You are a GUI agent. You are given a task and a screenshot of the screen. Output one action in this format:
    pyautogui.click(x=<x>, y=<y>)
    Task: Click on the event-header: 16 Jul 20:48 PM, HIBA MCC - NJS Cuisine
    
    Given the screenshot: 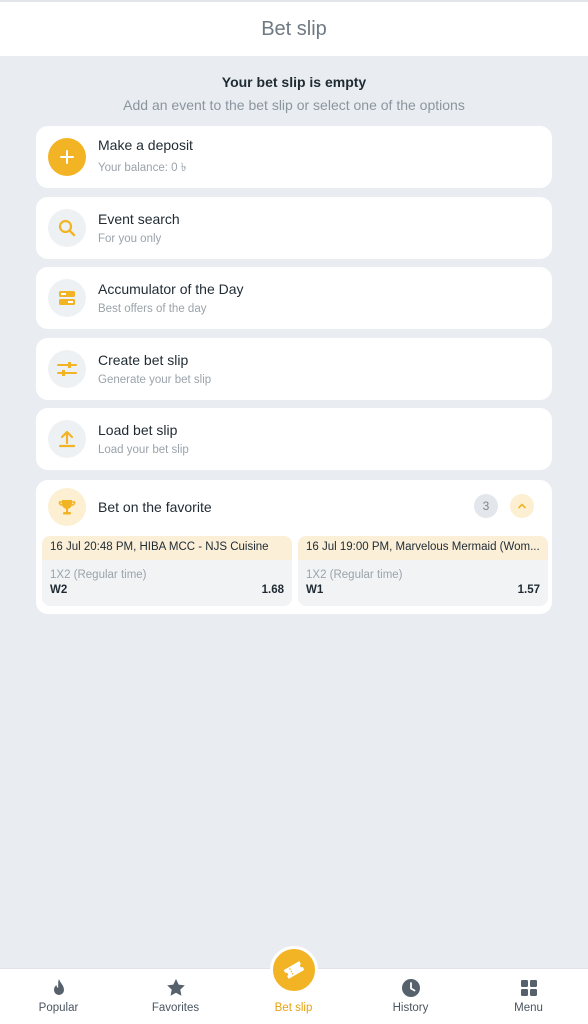 What is the action you would take?
    pyautogui.click(x=167, y=548)
    